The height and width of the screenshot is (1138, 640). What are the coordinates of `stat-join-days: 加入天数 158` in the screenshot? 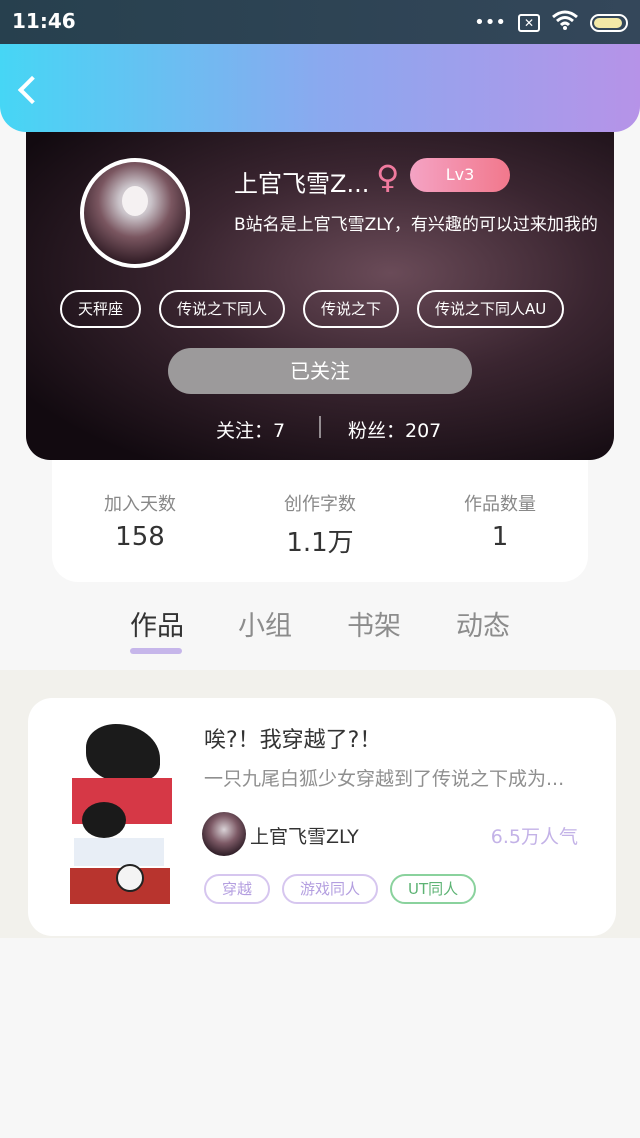 It's located at (140, 521).